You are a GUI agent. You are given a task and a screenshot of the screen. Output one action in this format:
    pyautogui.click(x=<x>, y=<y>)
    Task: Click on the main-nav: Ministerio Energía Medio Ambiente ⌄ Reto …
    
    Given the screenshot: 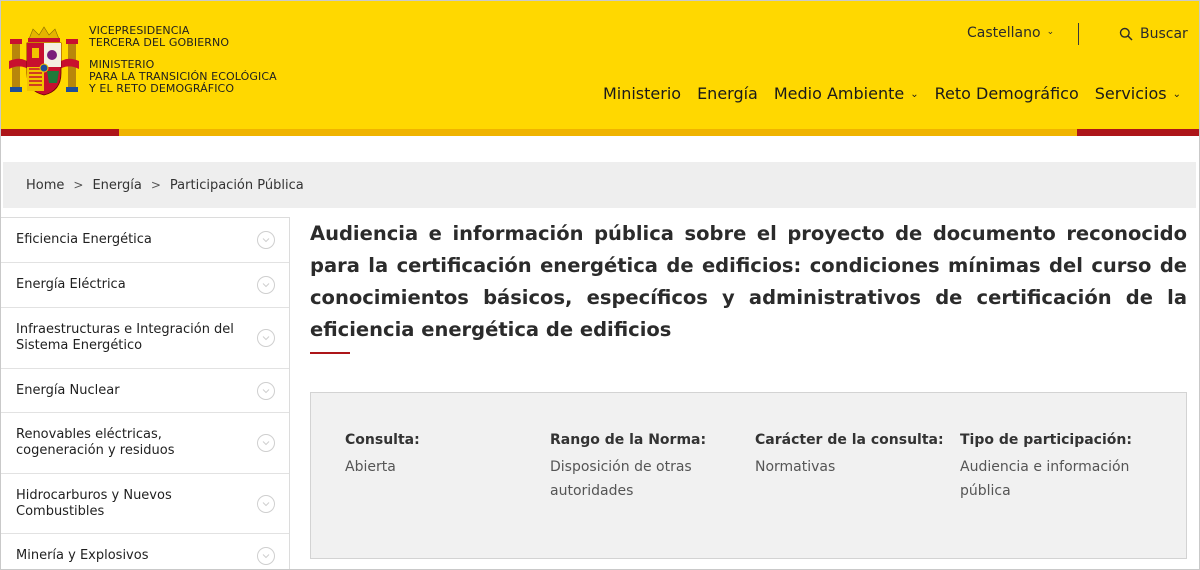 What is the action you would take?
    pyautogui.click(x=892, y=93)
    